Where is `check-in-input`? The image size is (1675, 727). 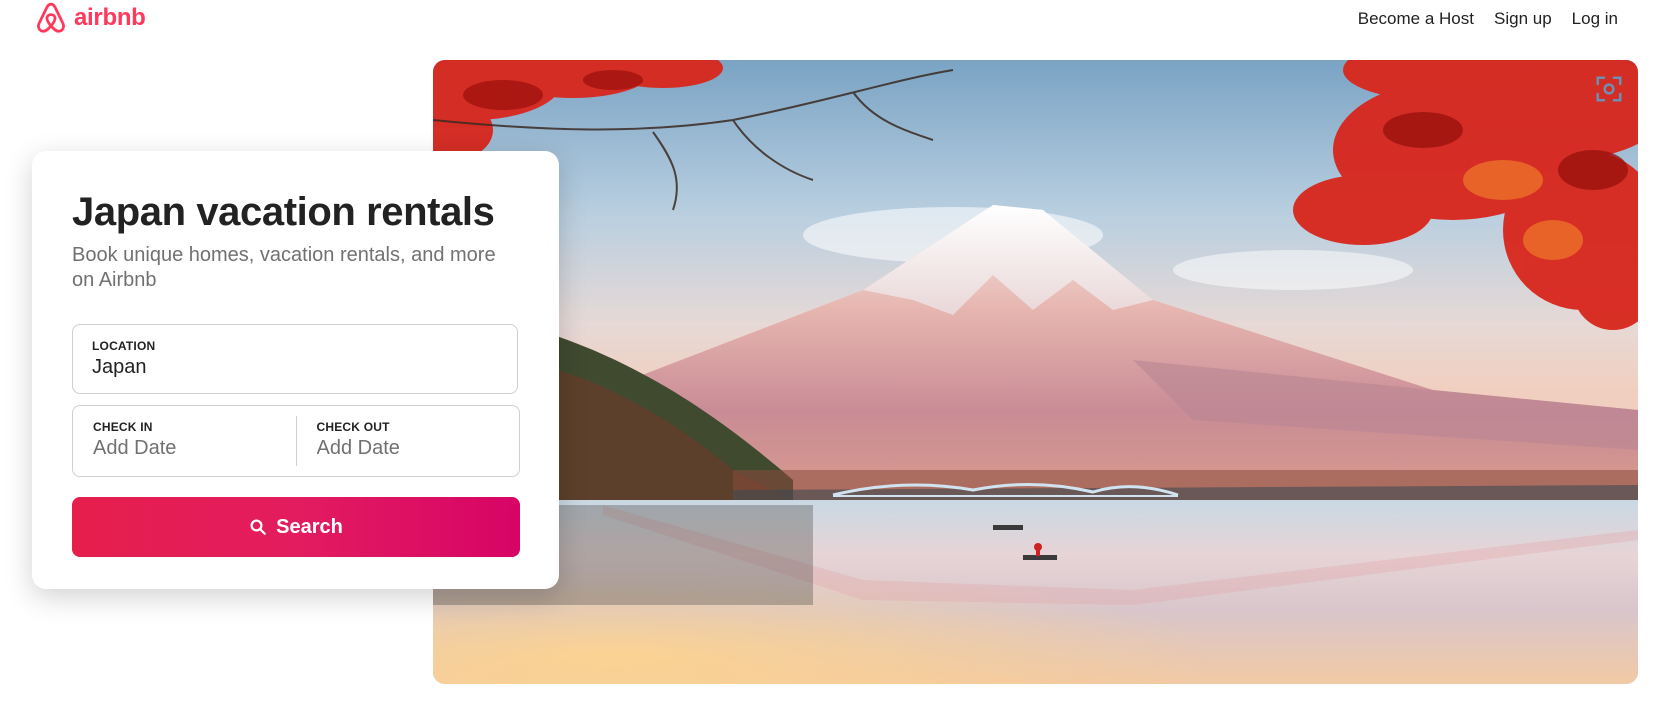 check-in-input is located at coordinates (184, 448).